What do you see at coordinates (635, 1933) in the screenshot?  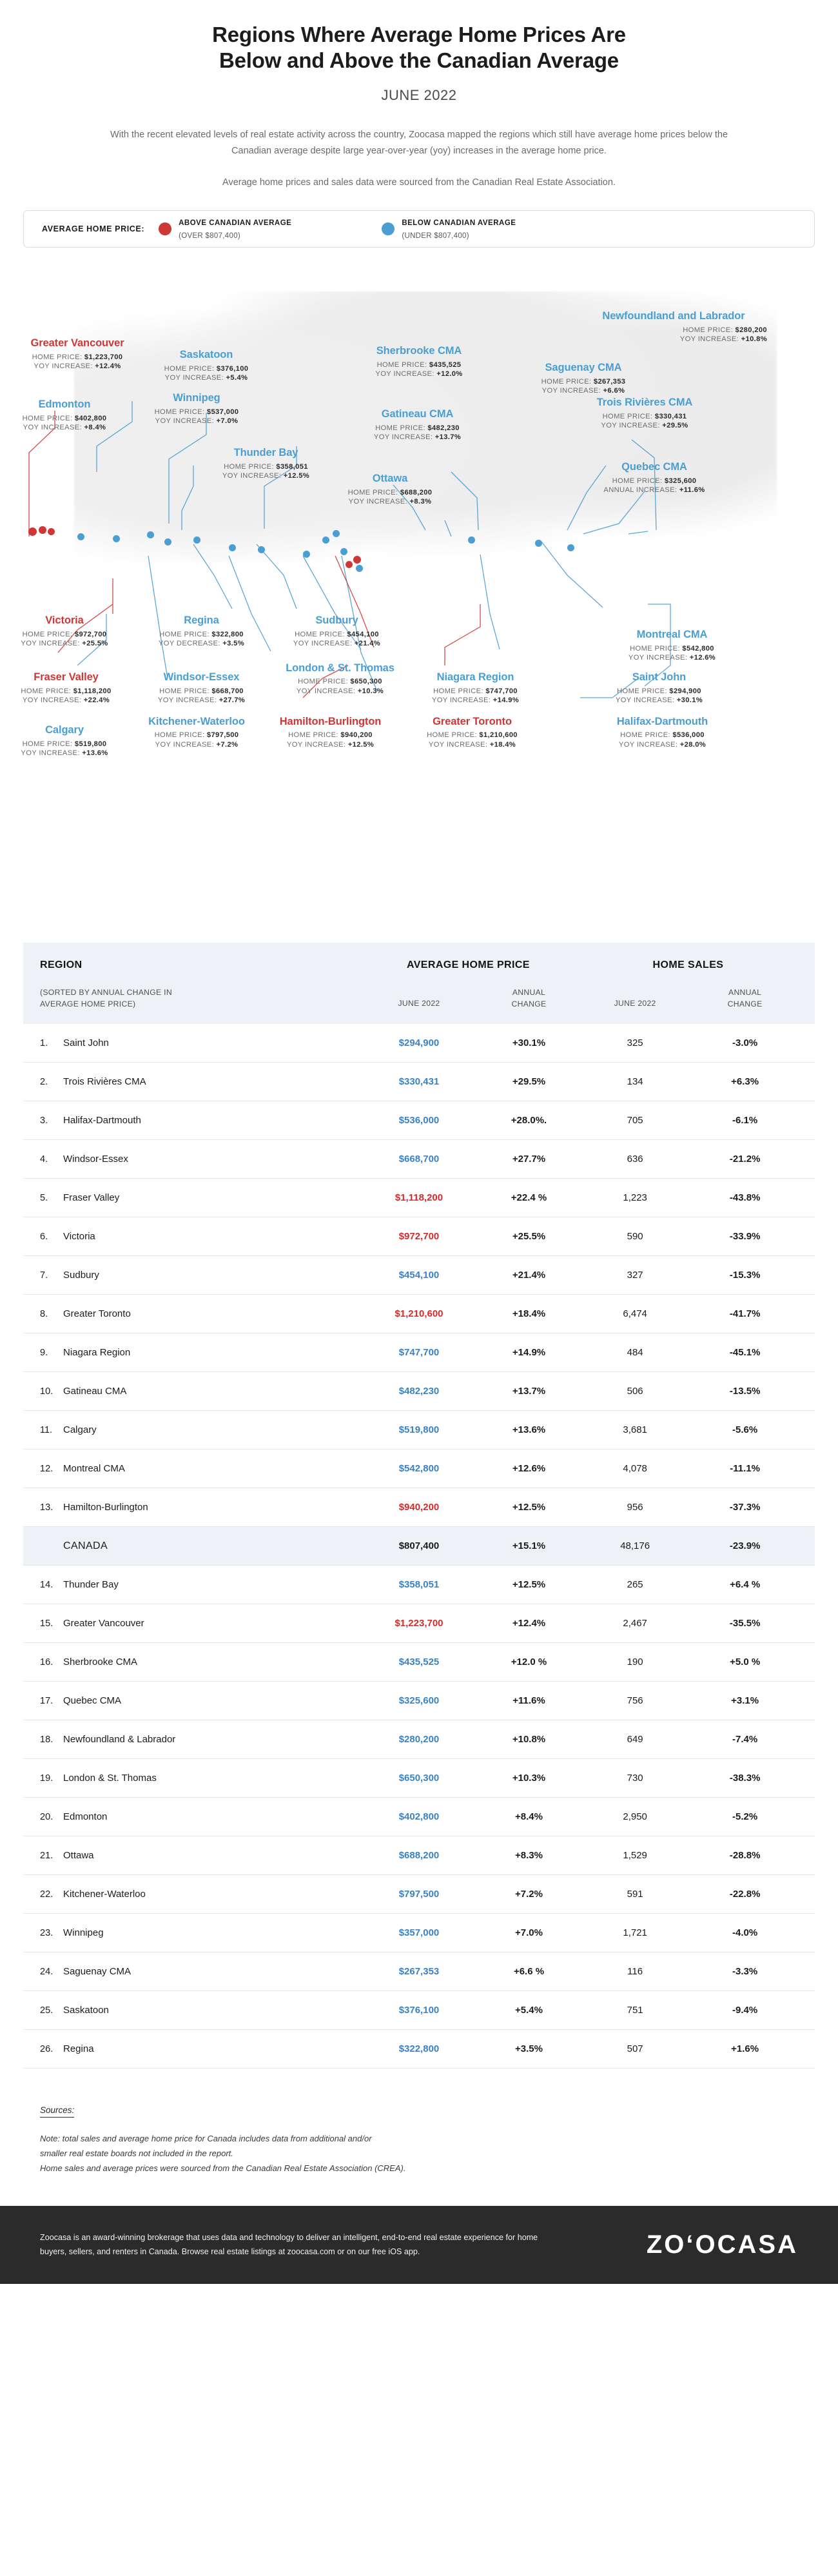 I see `cell-home-sales: 1,721` at bounding box center [635, 1933].